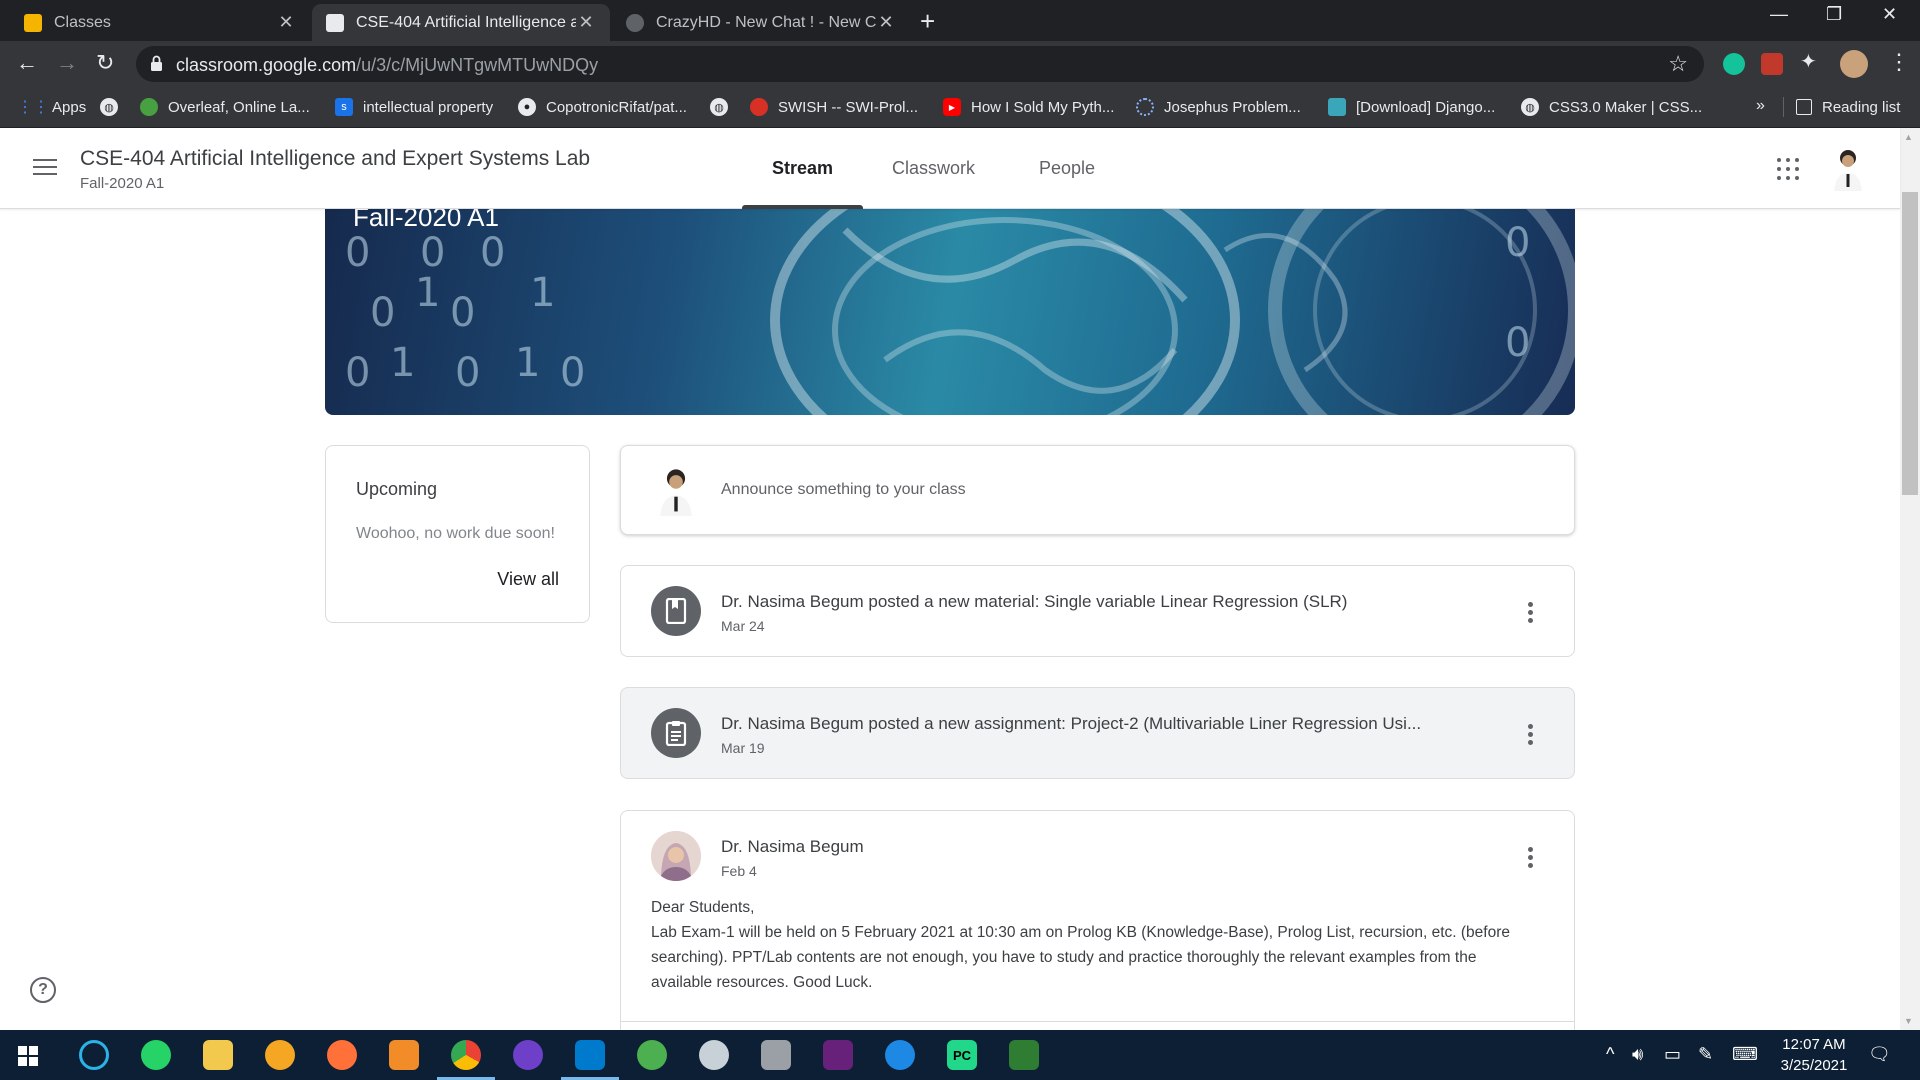  I want to click on tab-people: People, so click(1067, 168).